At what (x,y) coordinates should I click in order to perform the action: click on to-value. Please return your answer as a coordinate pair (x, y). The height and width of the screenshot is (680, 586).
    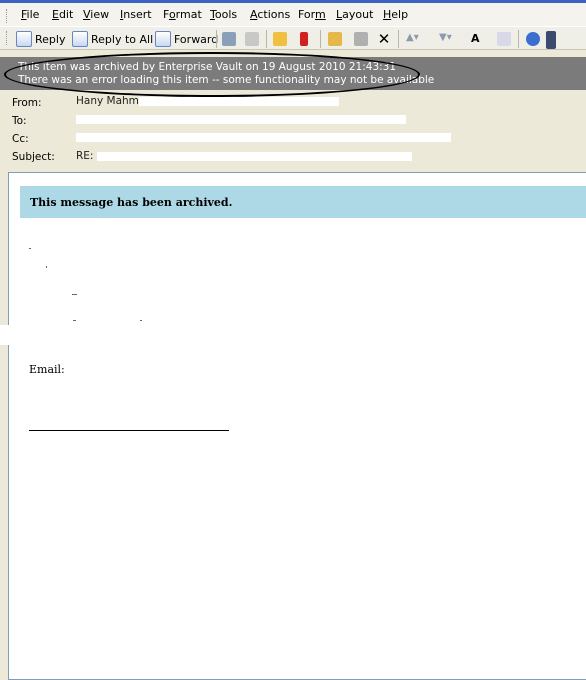
    Looking at the image, I should click on (241, 119).